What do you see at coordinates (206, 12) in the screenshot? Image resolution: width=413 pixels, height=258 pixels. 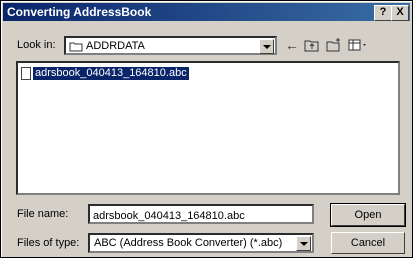 I see `title-bar: Converting AddressBook ? X` at bounding box center [206, 12].